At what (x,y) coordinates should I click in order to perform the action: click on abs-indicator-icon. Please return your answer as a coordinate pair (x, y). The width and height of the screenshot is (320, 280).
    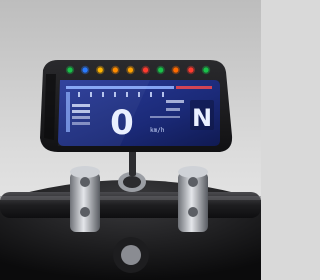
    Looking at the image, I should click on (115, 70).